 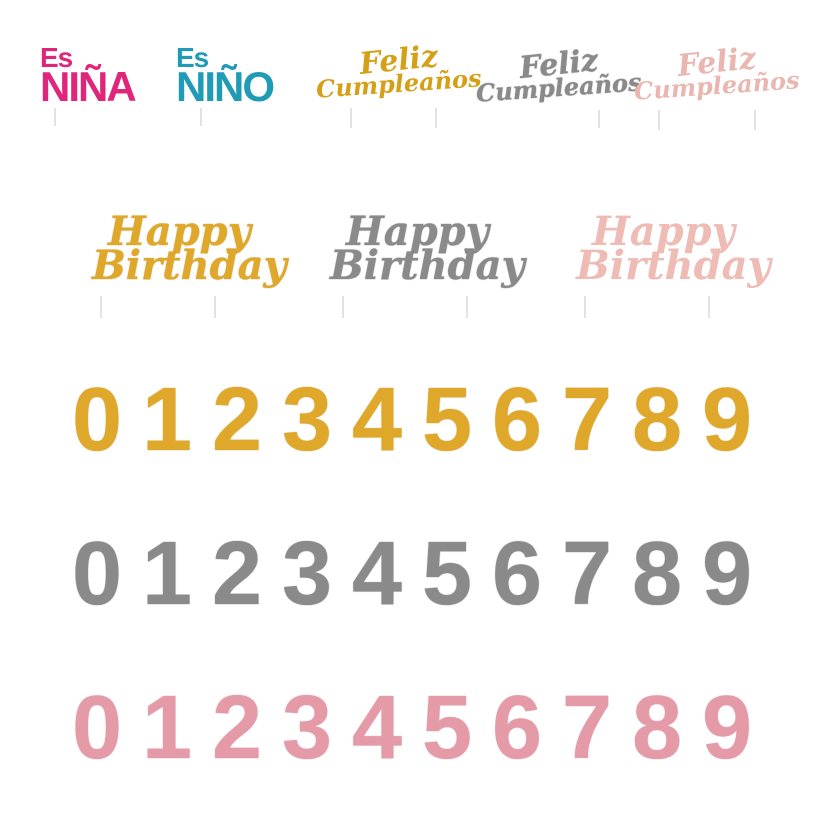 I want to click on gold-number-7: 7, so click(x=587, y=420).